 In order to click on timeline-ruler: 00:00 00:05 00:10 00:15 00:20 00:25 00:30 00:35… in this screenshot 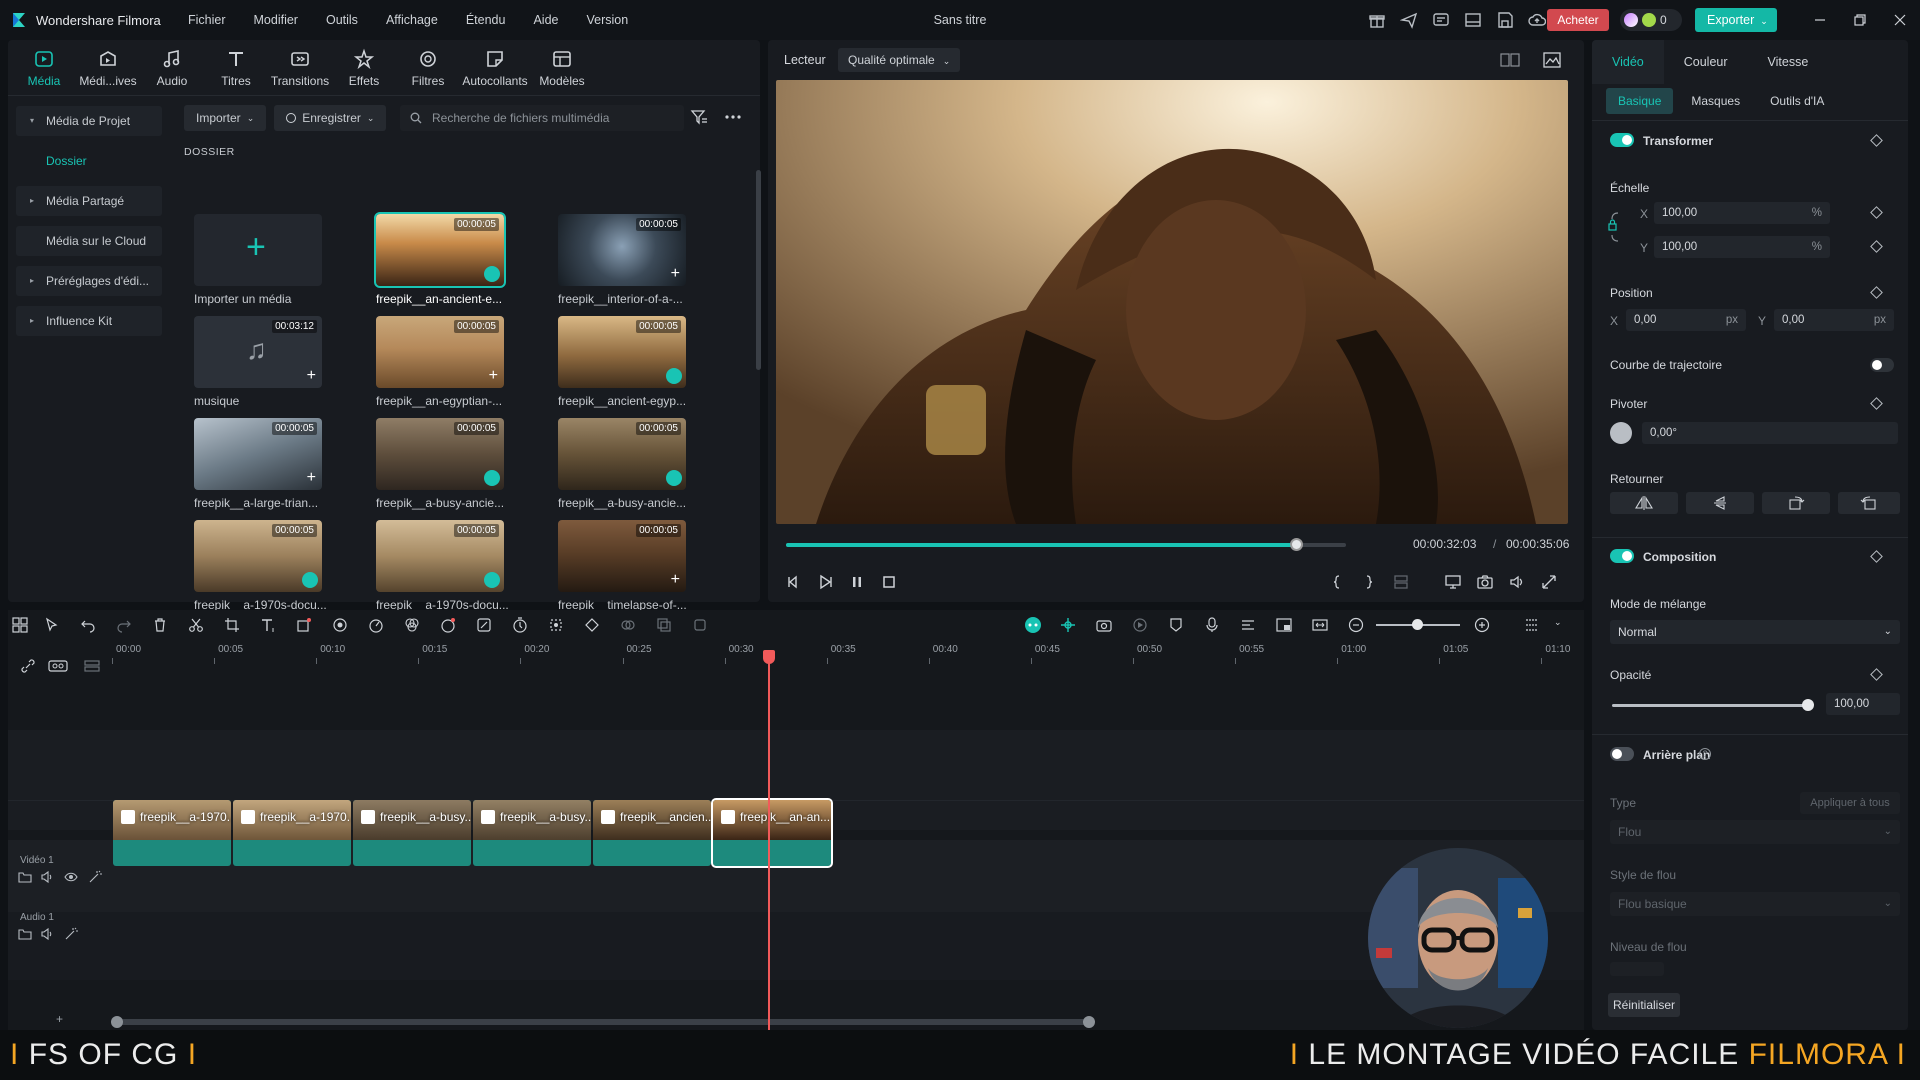, I will do `click(848, 655)`.